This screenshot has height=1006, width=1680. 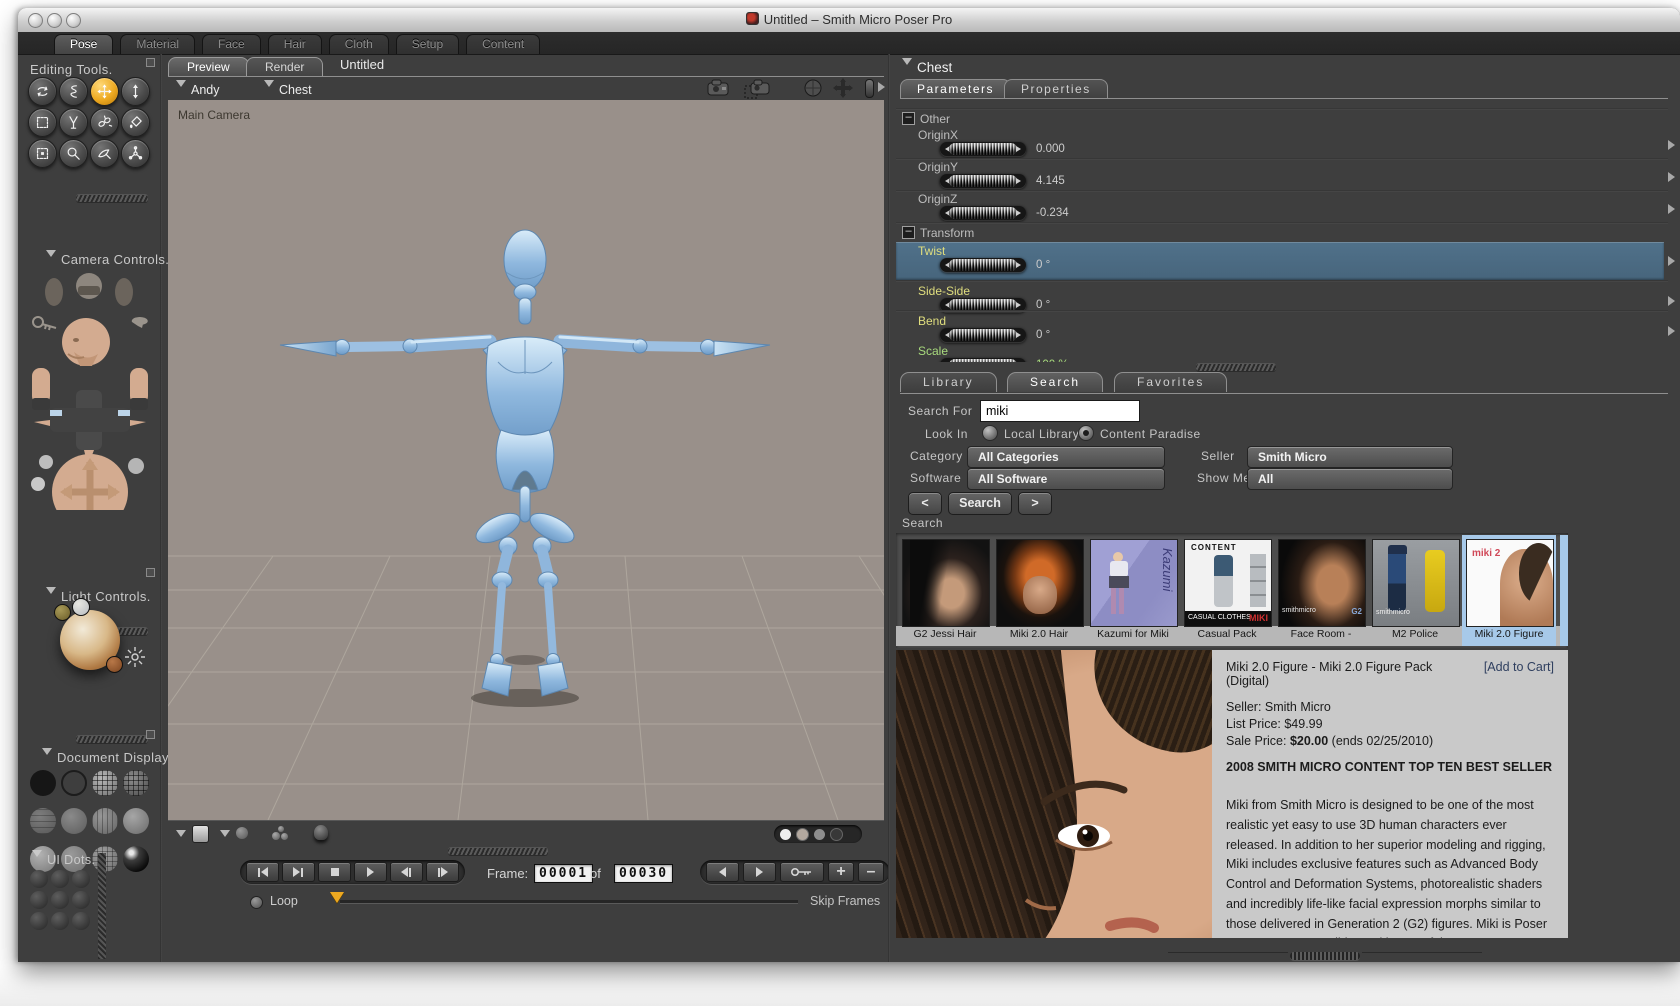 I want to click on param-twist-value: 0 °, so click(x=1043, y=265).